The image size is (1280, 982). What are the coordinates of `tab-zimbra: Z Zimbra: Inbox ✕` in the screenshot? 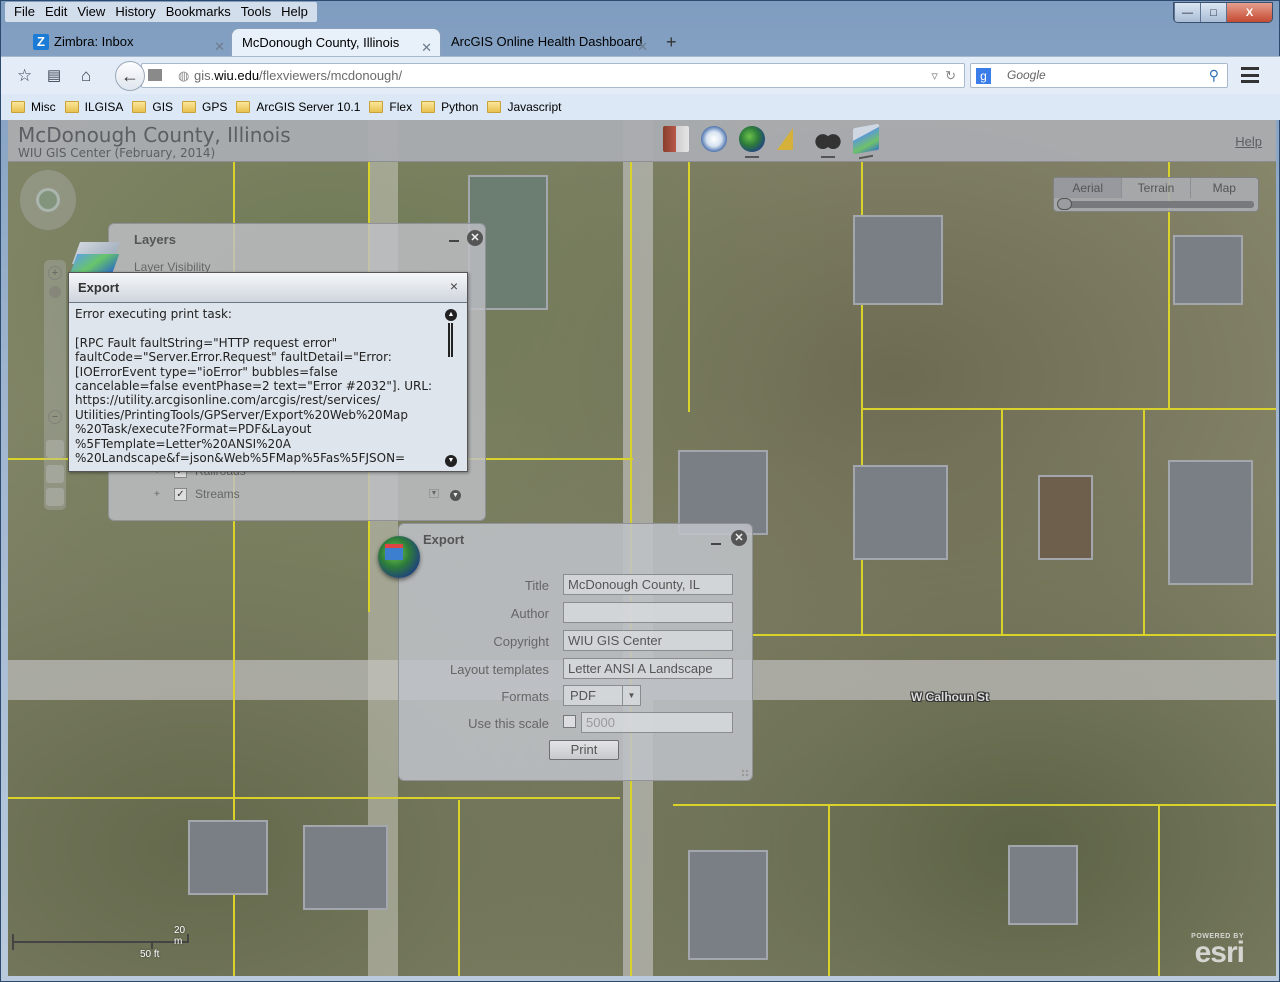 It's located at (128, 42).